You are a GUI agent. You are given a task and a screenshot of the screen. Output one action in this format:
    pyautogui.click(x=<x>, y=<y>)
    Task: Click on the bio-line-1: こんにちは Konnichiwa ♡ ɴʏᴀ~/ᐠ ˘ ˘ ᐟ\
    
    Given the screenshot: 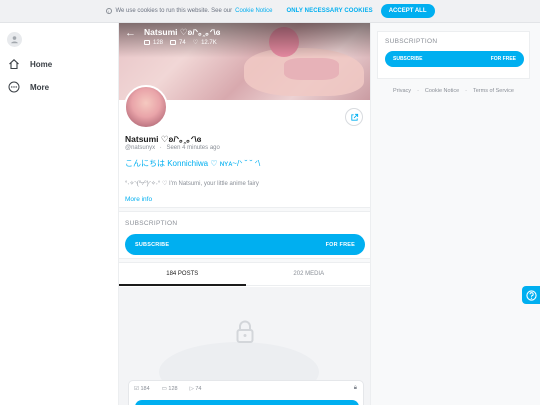 What is the action you would take?
    pyautogui.click(x=193, y=163)
    